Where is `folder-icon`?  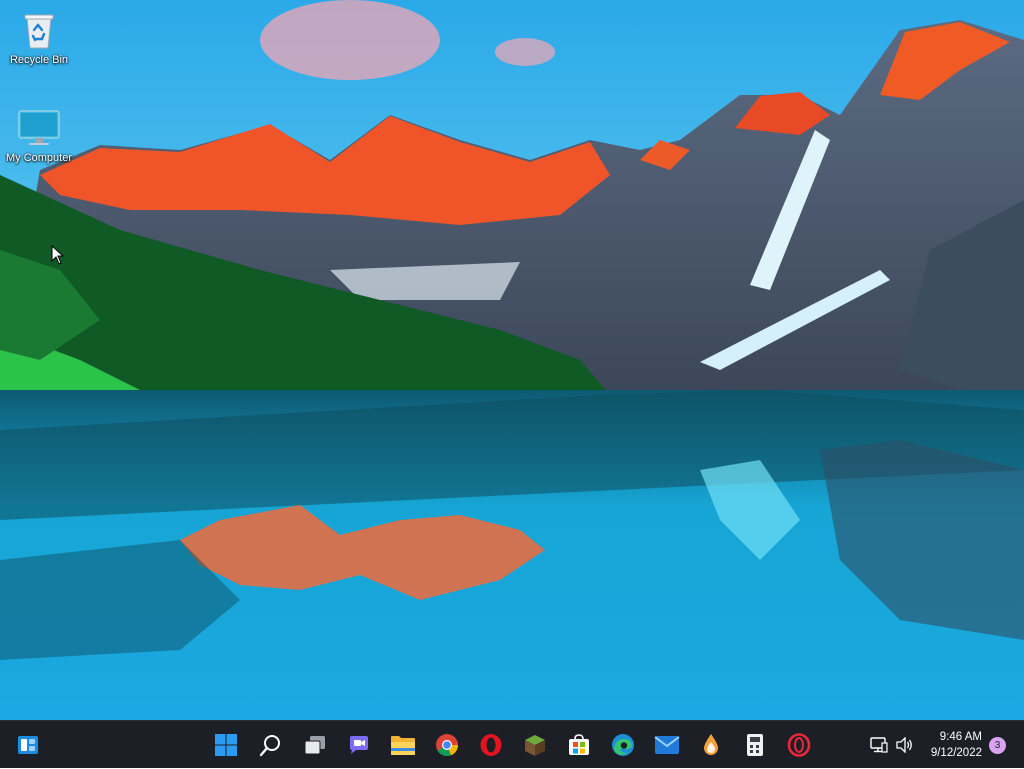
folder-icon is located at coordinates (403, 745).